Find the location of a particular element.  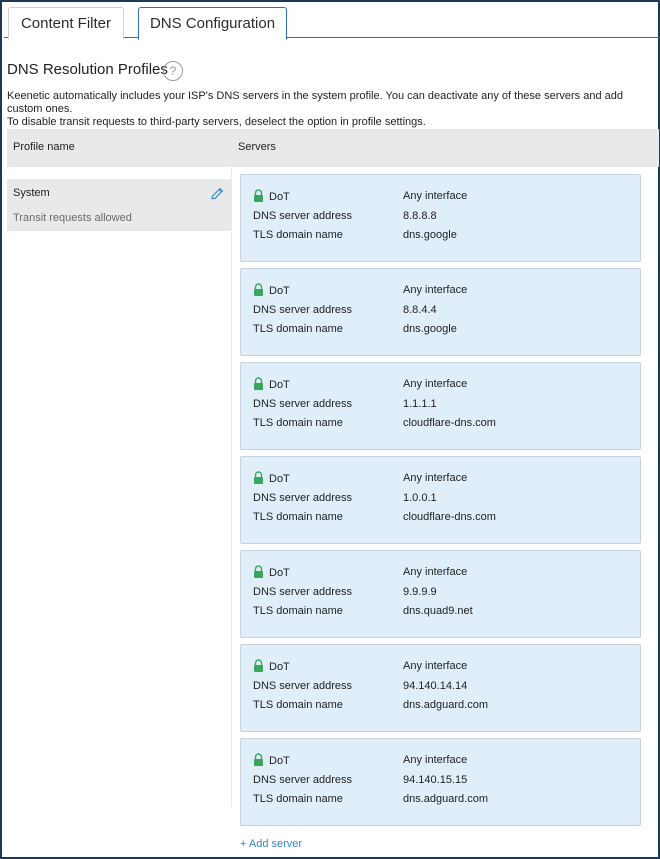

dns-address-value: 9.9.9.9 is located at coordinates (420, 592).